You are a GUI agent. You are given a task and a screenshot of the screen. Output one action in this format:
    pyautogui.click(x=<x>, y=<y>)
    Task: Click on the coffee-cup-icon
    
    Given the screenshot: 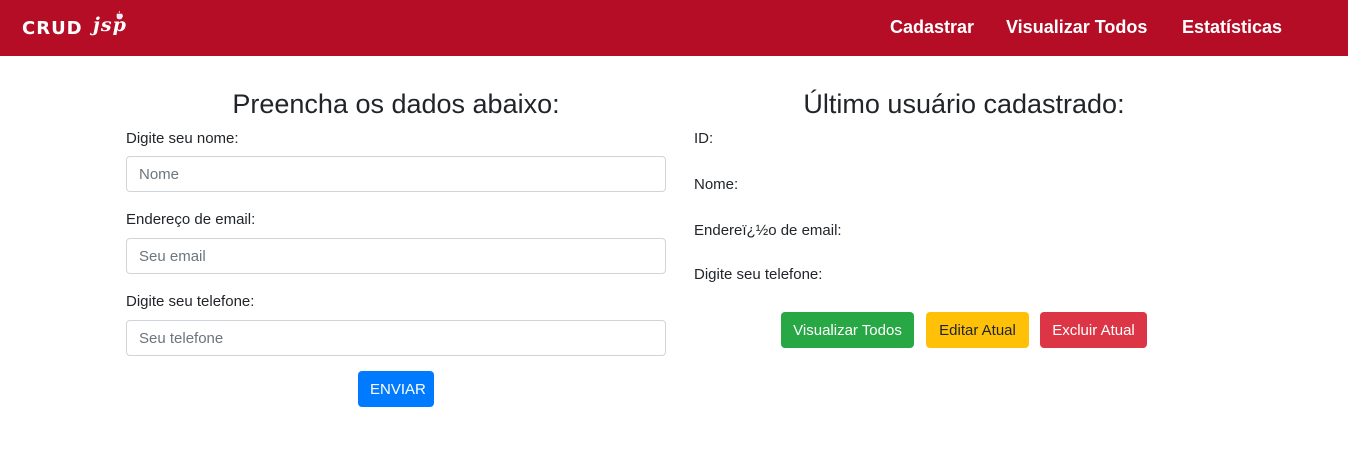 What is the action you would take?
    pyautogui.click(x=119, y=15)
    